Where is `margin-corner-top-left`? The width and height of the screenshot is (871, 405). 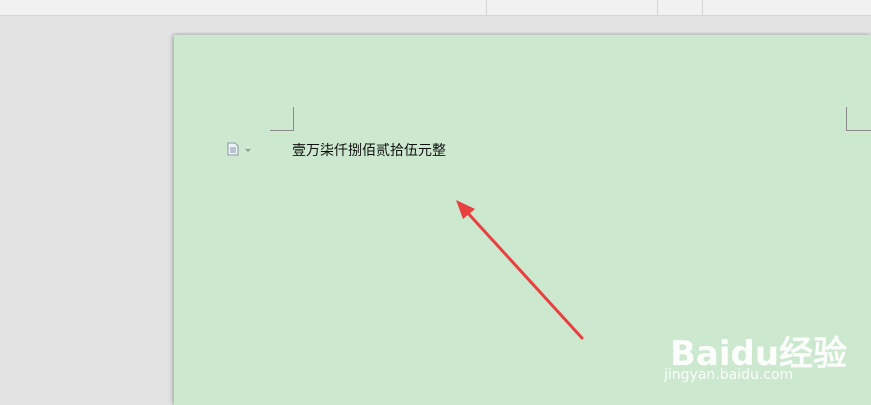 margin-corner-top-left is located at coordinates (282, 119).